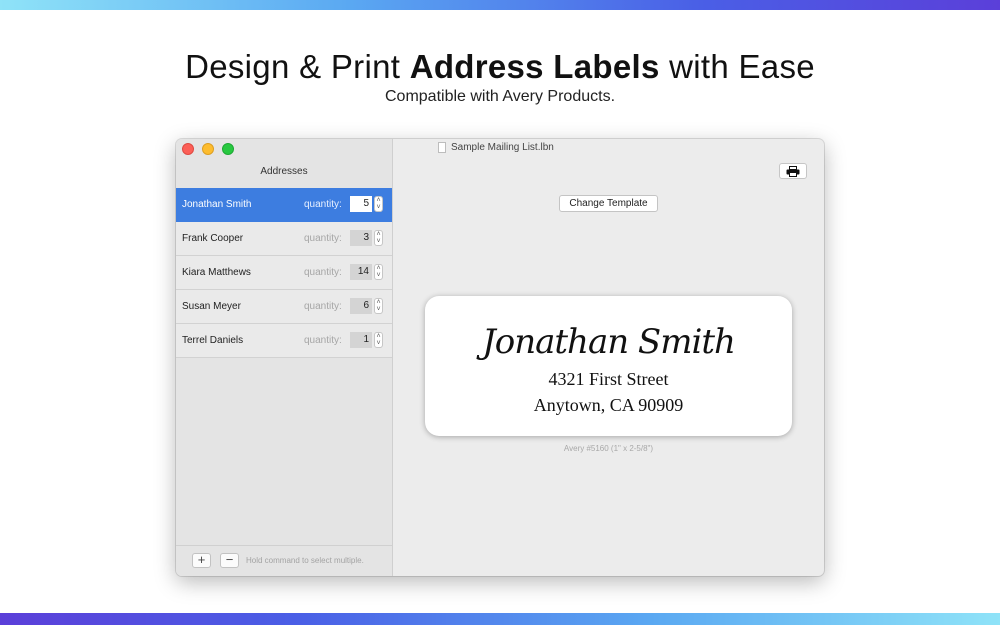 The height and width of the screenshot is (625, 1000). Describe the element at coordinates (188, 149) in the screenshot. I see `close-window-button` at that location.